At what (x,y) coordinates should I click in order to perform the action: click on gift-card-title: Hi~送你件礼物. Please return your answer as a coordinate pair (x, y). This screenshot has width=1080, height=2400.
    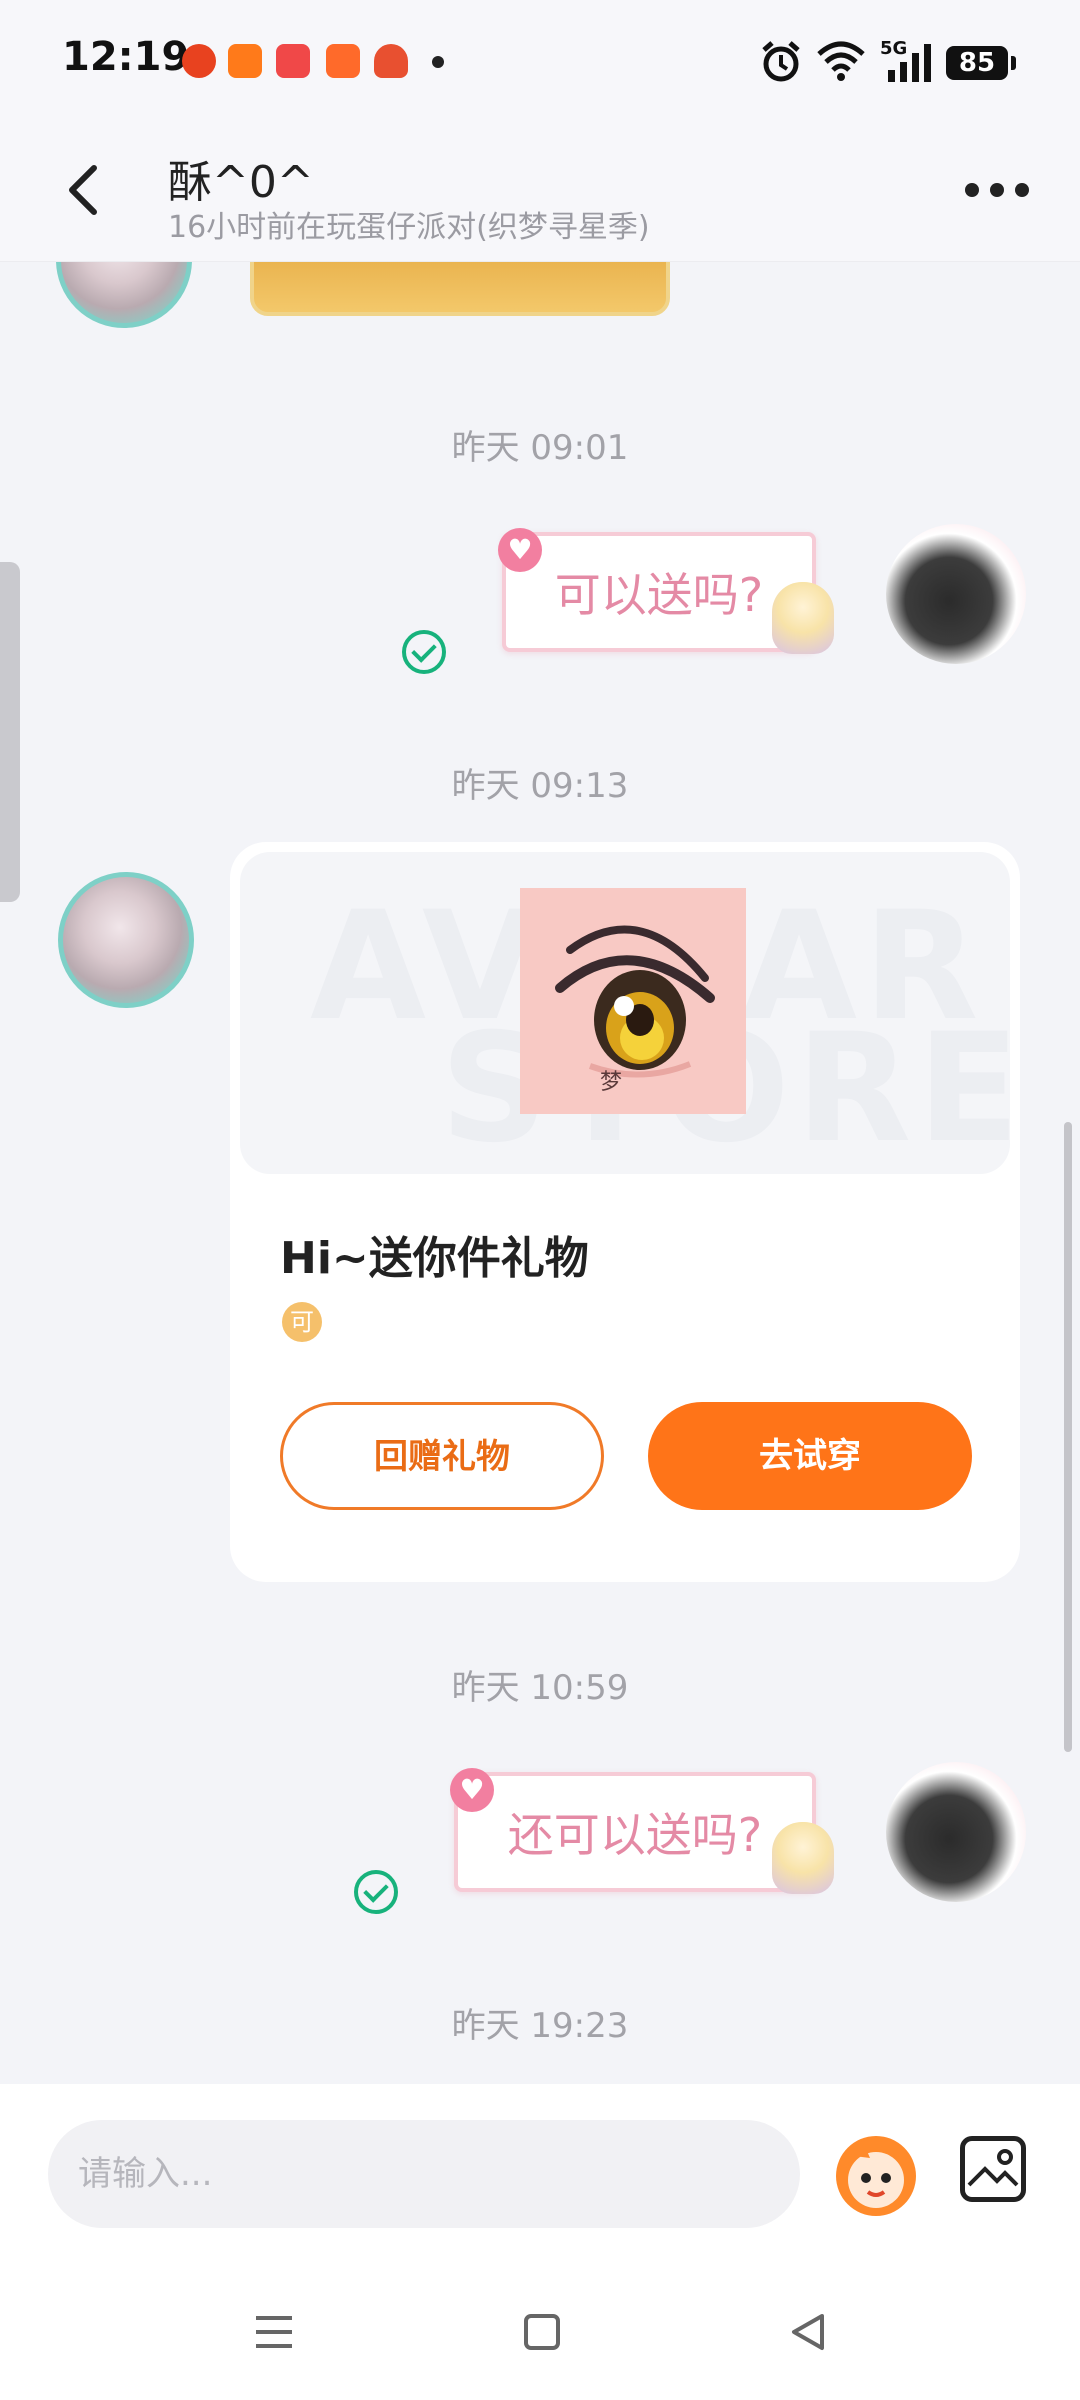
    Looking at the image, I should click on (434, 1258).